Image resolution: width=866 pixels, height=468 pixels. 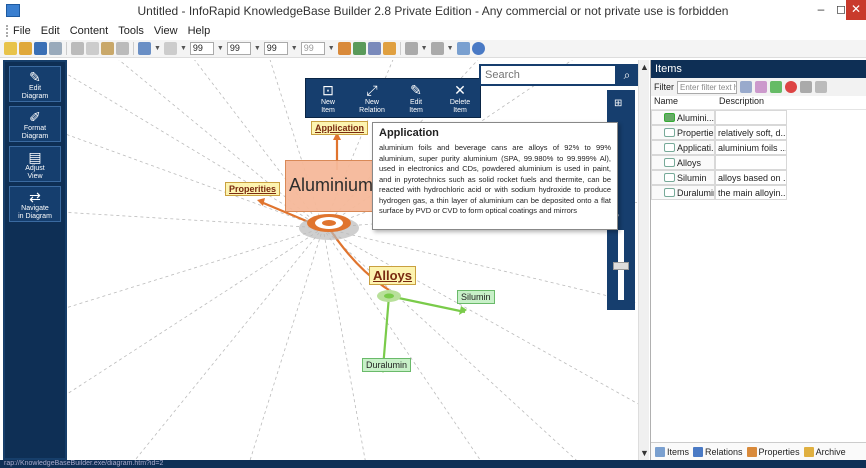 I want to click on width-field: 99, so click(x=238, y=48).